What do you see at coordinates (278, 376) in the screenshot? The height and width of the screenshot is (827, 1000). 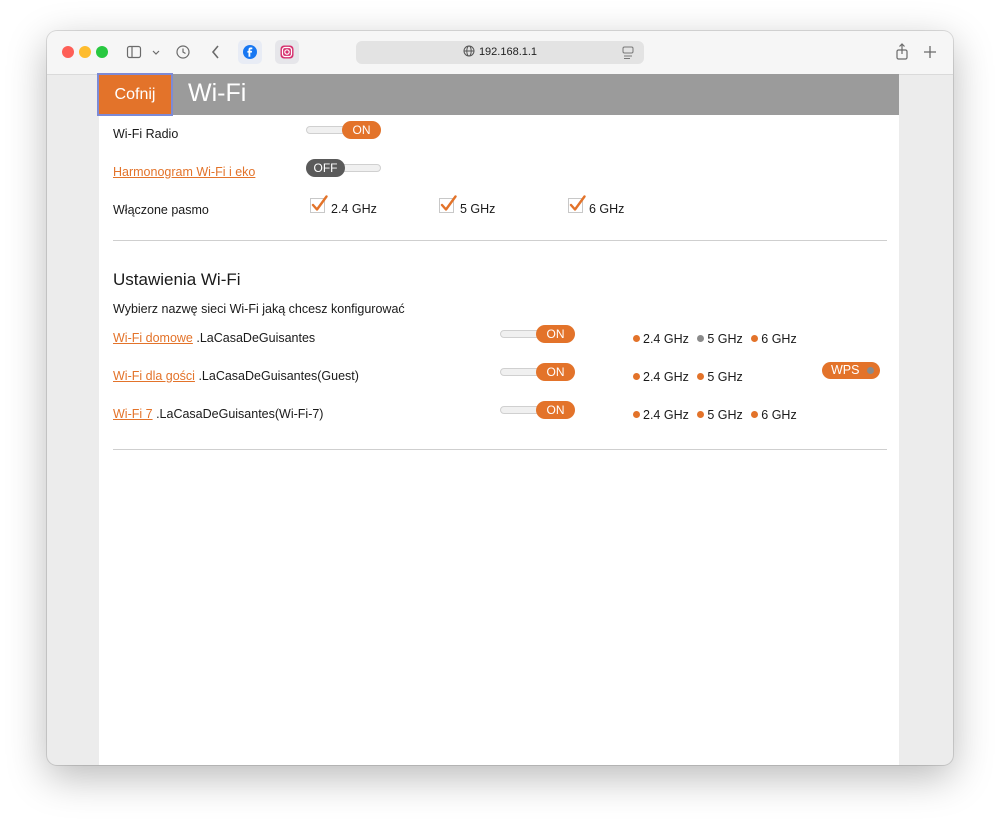 I see `network-ssid: .LaCasaDeGuisantes(Guest)` at bounding box center [278, 376].